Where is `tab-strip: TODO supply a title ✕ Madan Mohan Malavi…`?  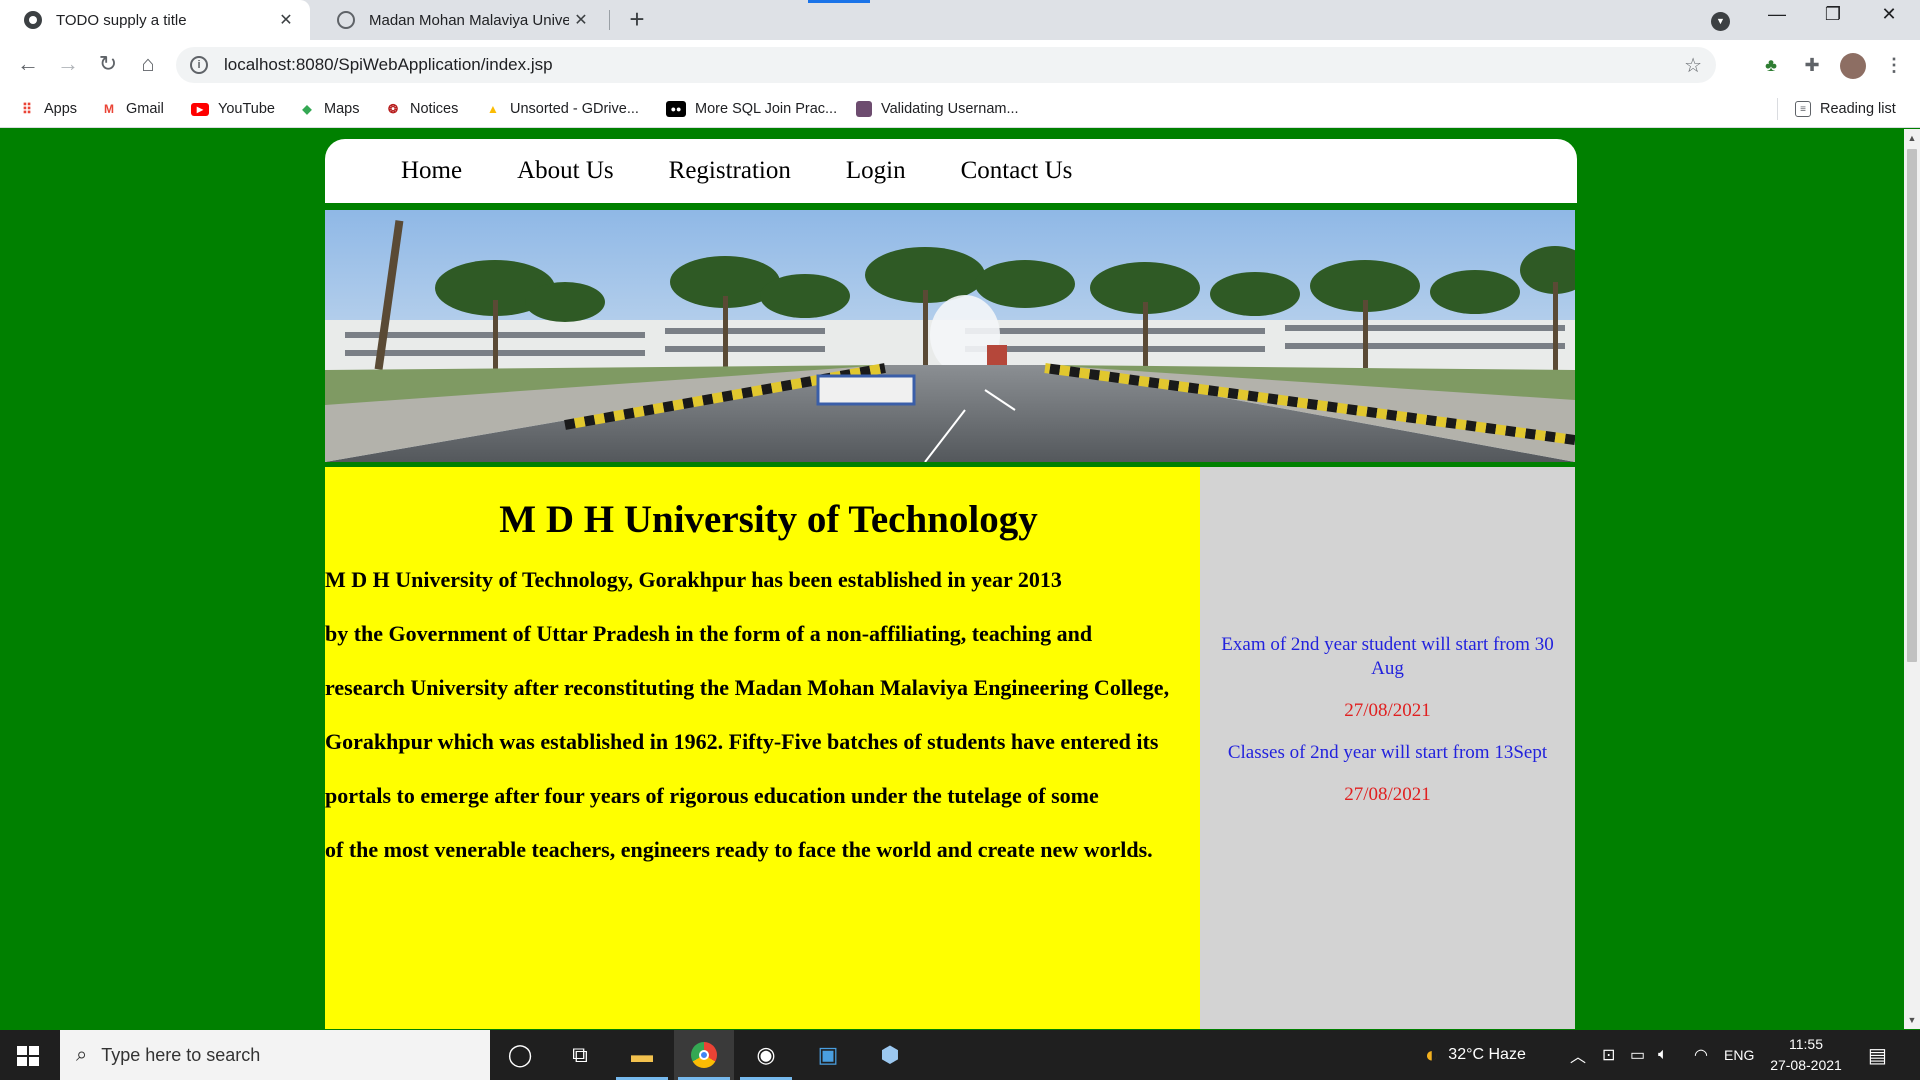
tab-strip: TODO supply a title ✕ Madan Mohan Malavi… is located at coordinates (960, 20).